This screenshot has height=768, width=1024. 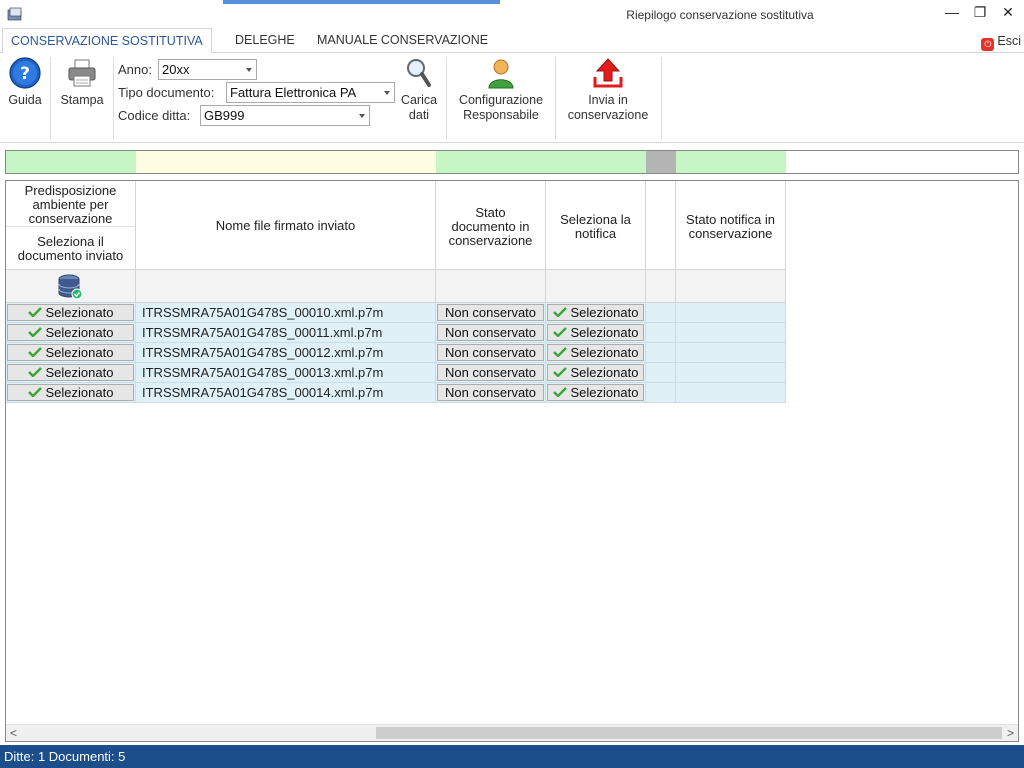 What do you see at coordinates (491, 225) in the screenshot?
I see `header-stato-documento: Stato documento in conservazione` at bounding box center [491, 225].